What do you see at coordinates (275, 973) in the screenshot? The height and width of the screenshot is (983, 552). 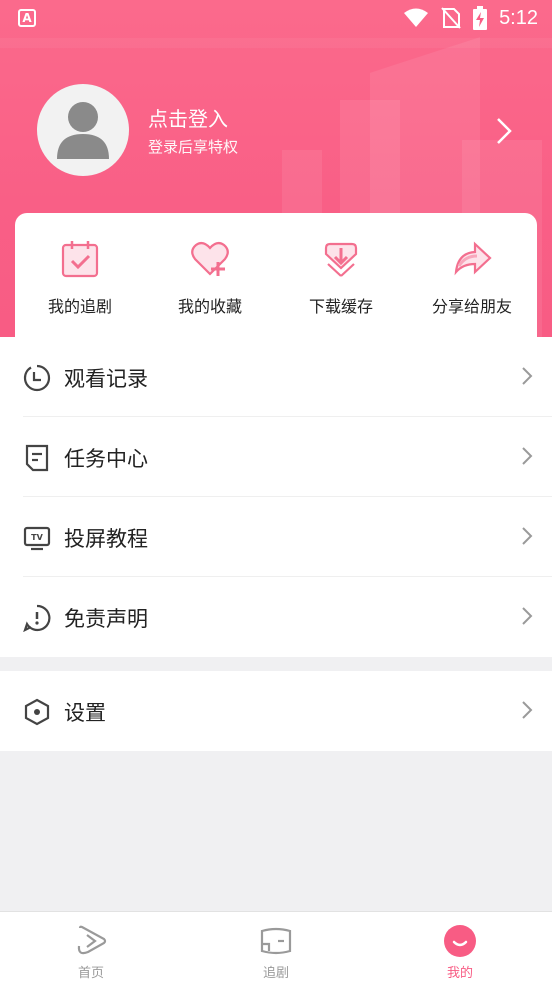 I see `nav-tab-label: 追剧` at bounding box center [275, 973].